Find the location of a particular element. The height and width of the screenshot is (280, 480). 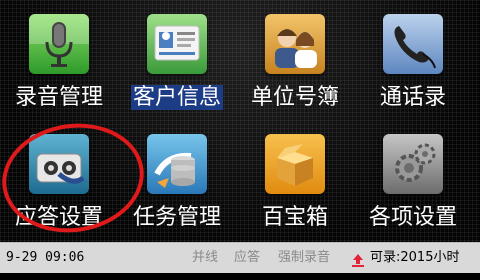

tile-label: 录音管理 is located at coordinates (58, 97).